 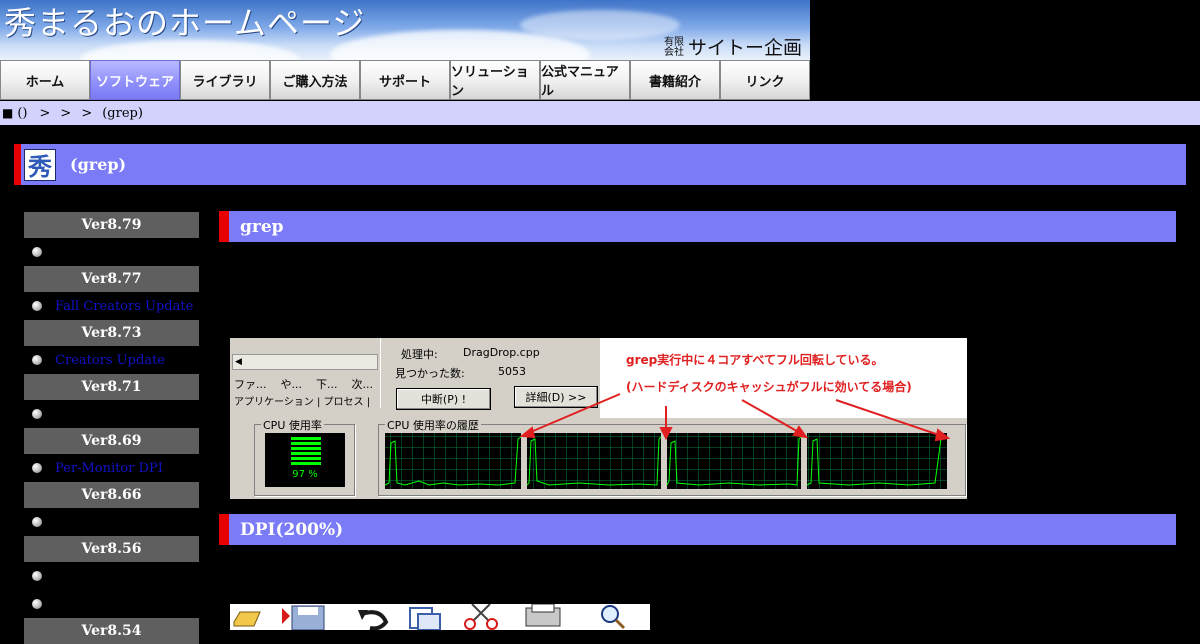 What do you see at coordinates (40, 164) in the screenshot?
I see `hidemaru-logo-icon: 秀` at bounding box center [40, 164].